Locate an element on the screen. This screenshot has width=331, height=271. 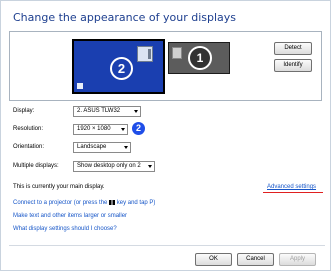
multiple-displays-select: Show desktop only on 2 is located at coordinates (114, 166).